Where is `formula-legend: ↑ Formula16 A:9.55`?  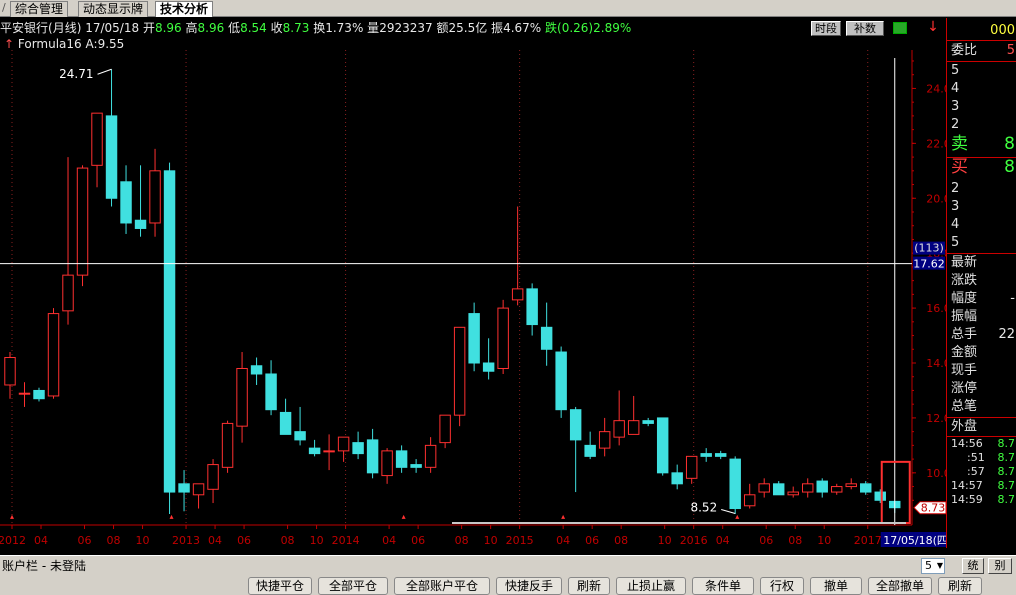 formula-legend: ↑ Formula16 A:9.55 is located at coordinates (64, 44).